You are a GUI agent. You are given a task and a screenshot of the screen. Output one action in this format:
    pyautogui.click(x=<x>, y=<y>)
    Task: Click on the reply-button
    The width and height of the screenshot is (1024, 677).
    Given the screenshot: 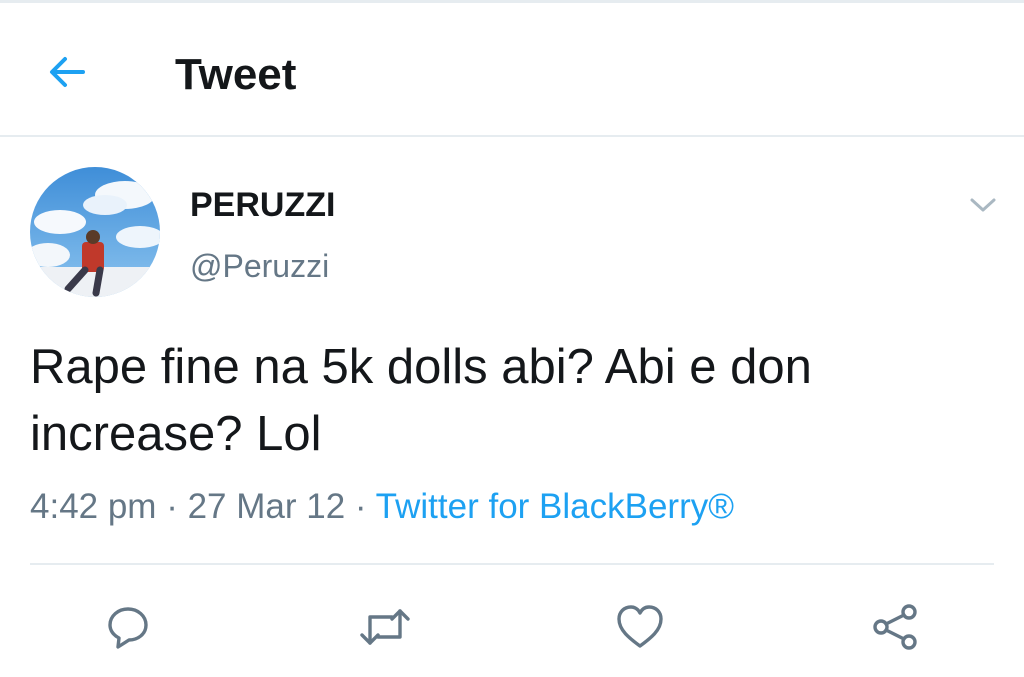 What is the action you would take?
    pyautogui.click(x=128, y=627)
    